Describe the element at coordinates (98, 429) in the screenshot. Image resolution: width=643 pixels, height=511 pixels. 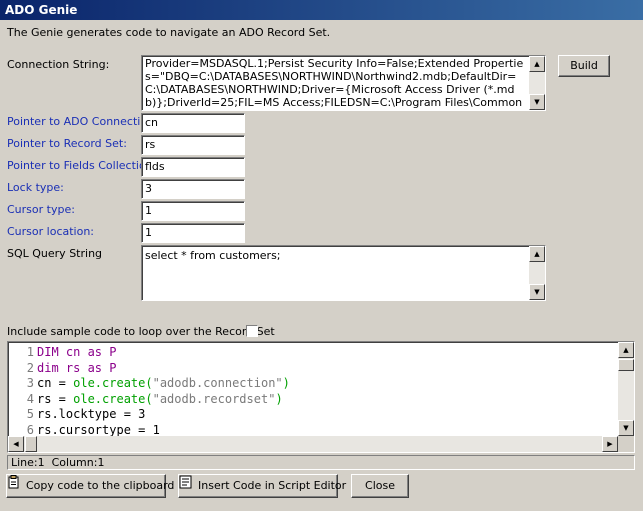
I see `code-token: rs.cursortype = 1` at that location.